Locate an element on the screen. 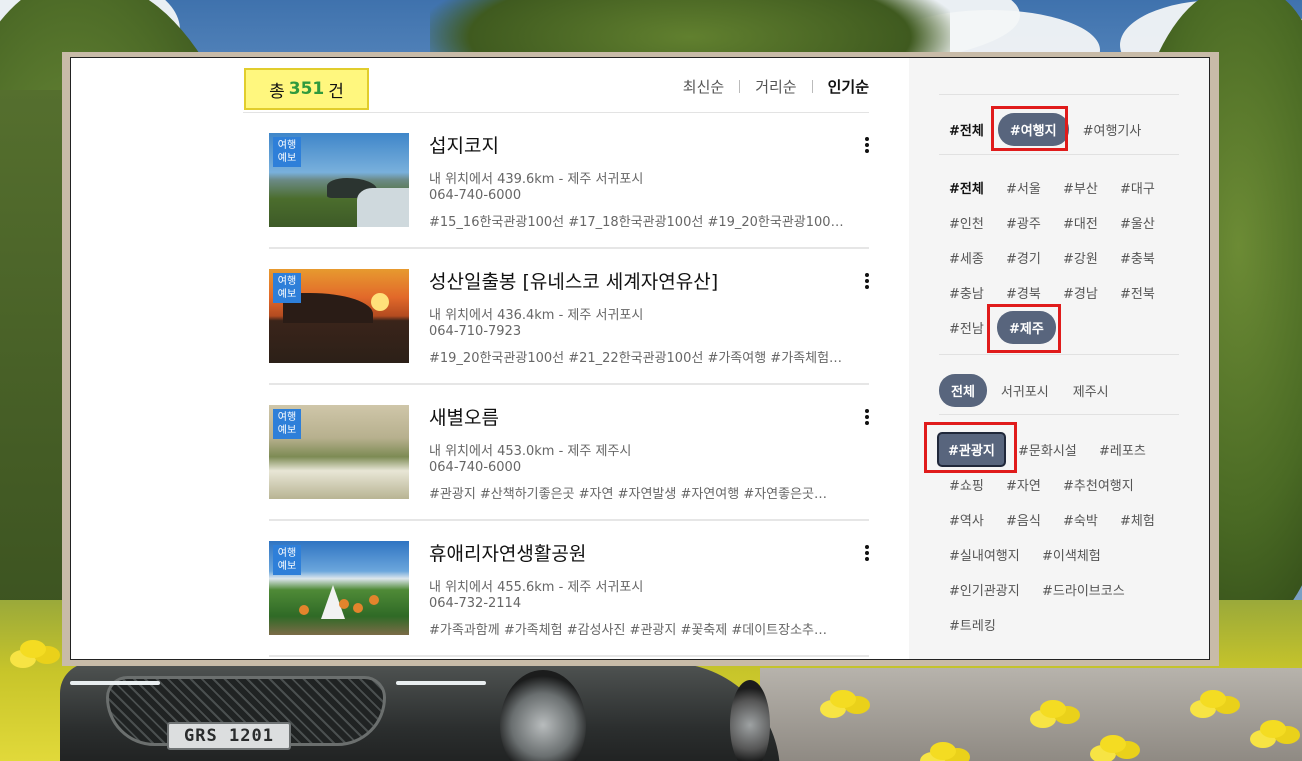  region-tag: #경기 is located at coordinates (1023, 257).